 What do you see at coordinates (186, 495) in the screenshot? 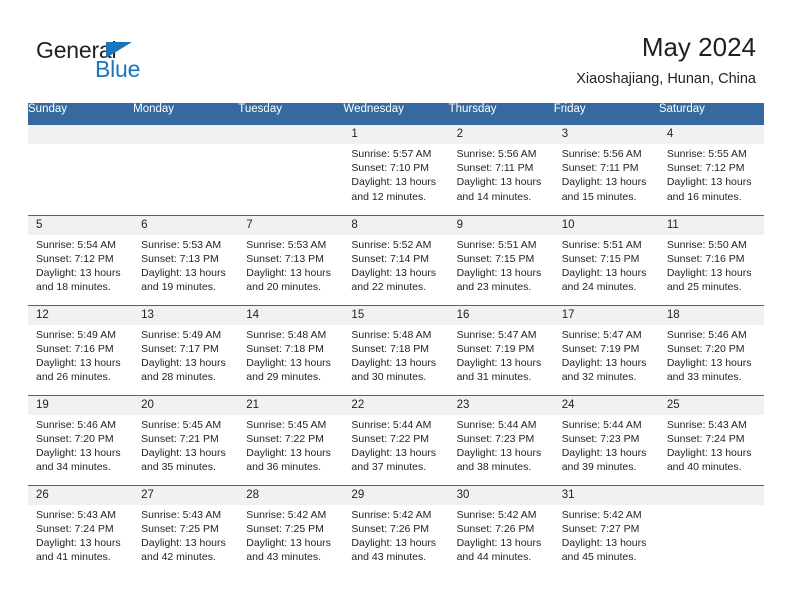
I see `day-number: 27` at bounding box center [186, 495].